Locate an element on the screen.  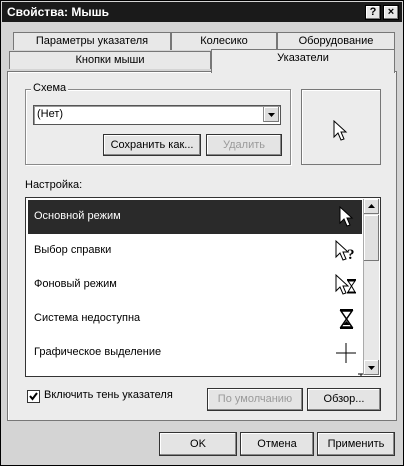
list-item: Фоновый режим is located at coordinates (195, 285).